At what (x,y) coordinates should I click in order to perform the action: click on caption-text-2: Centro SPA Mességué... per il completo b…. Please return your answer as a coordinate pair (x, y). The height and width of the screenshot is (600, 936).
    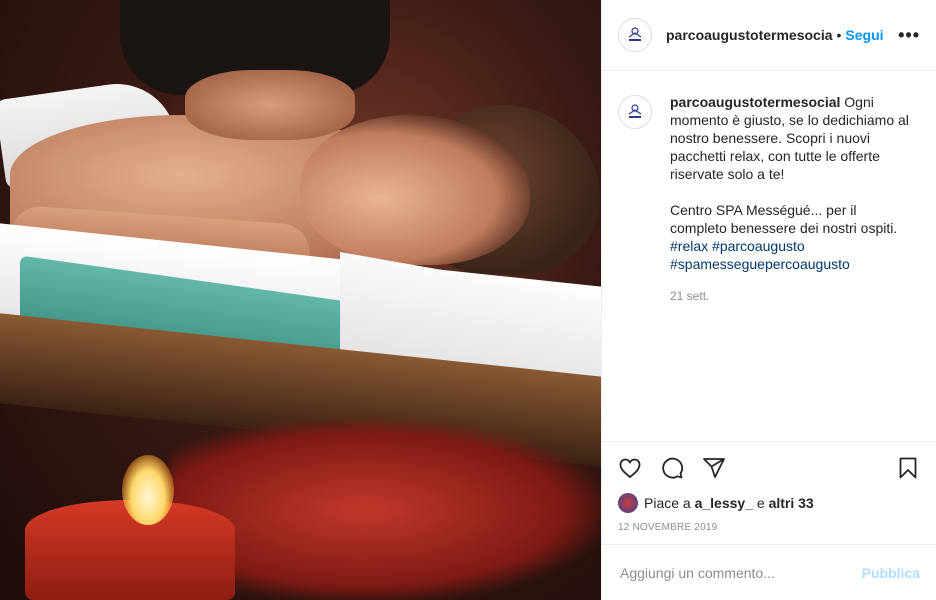
    Looking at the image, I should click on (784, 219).